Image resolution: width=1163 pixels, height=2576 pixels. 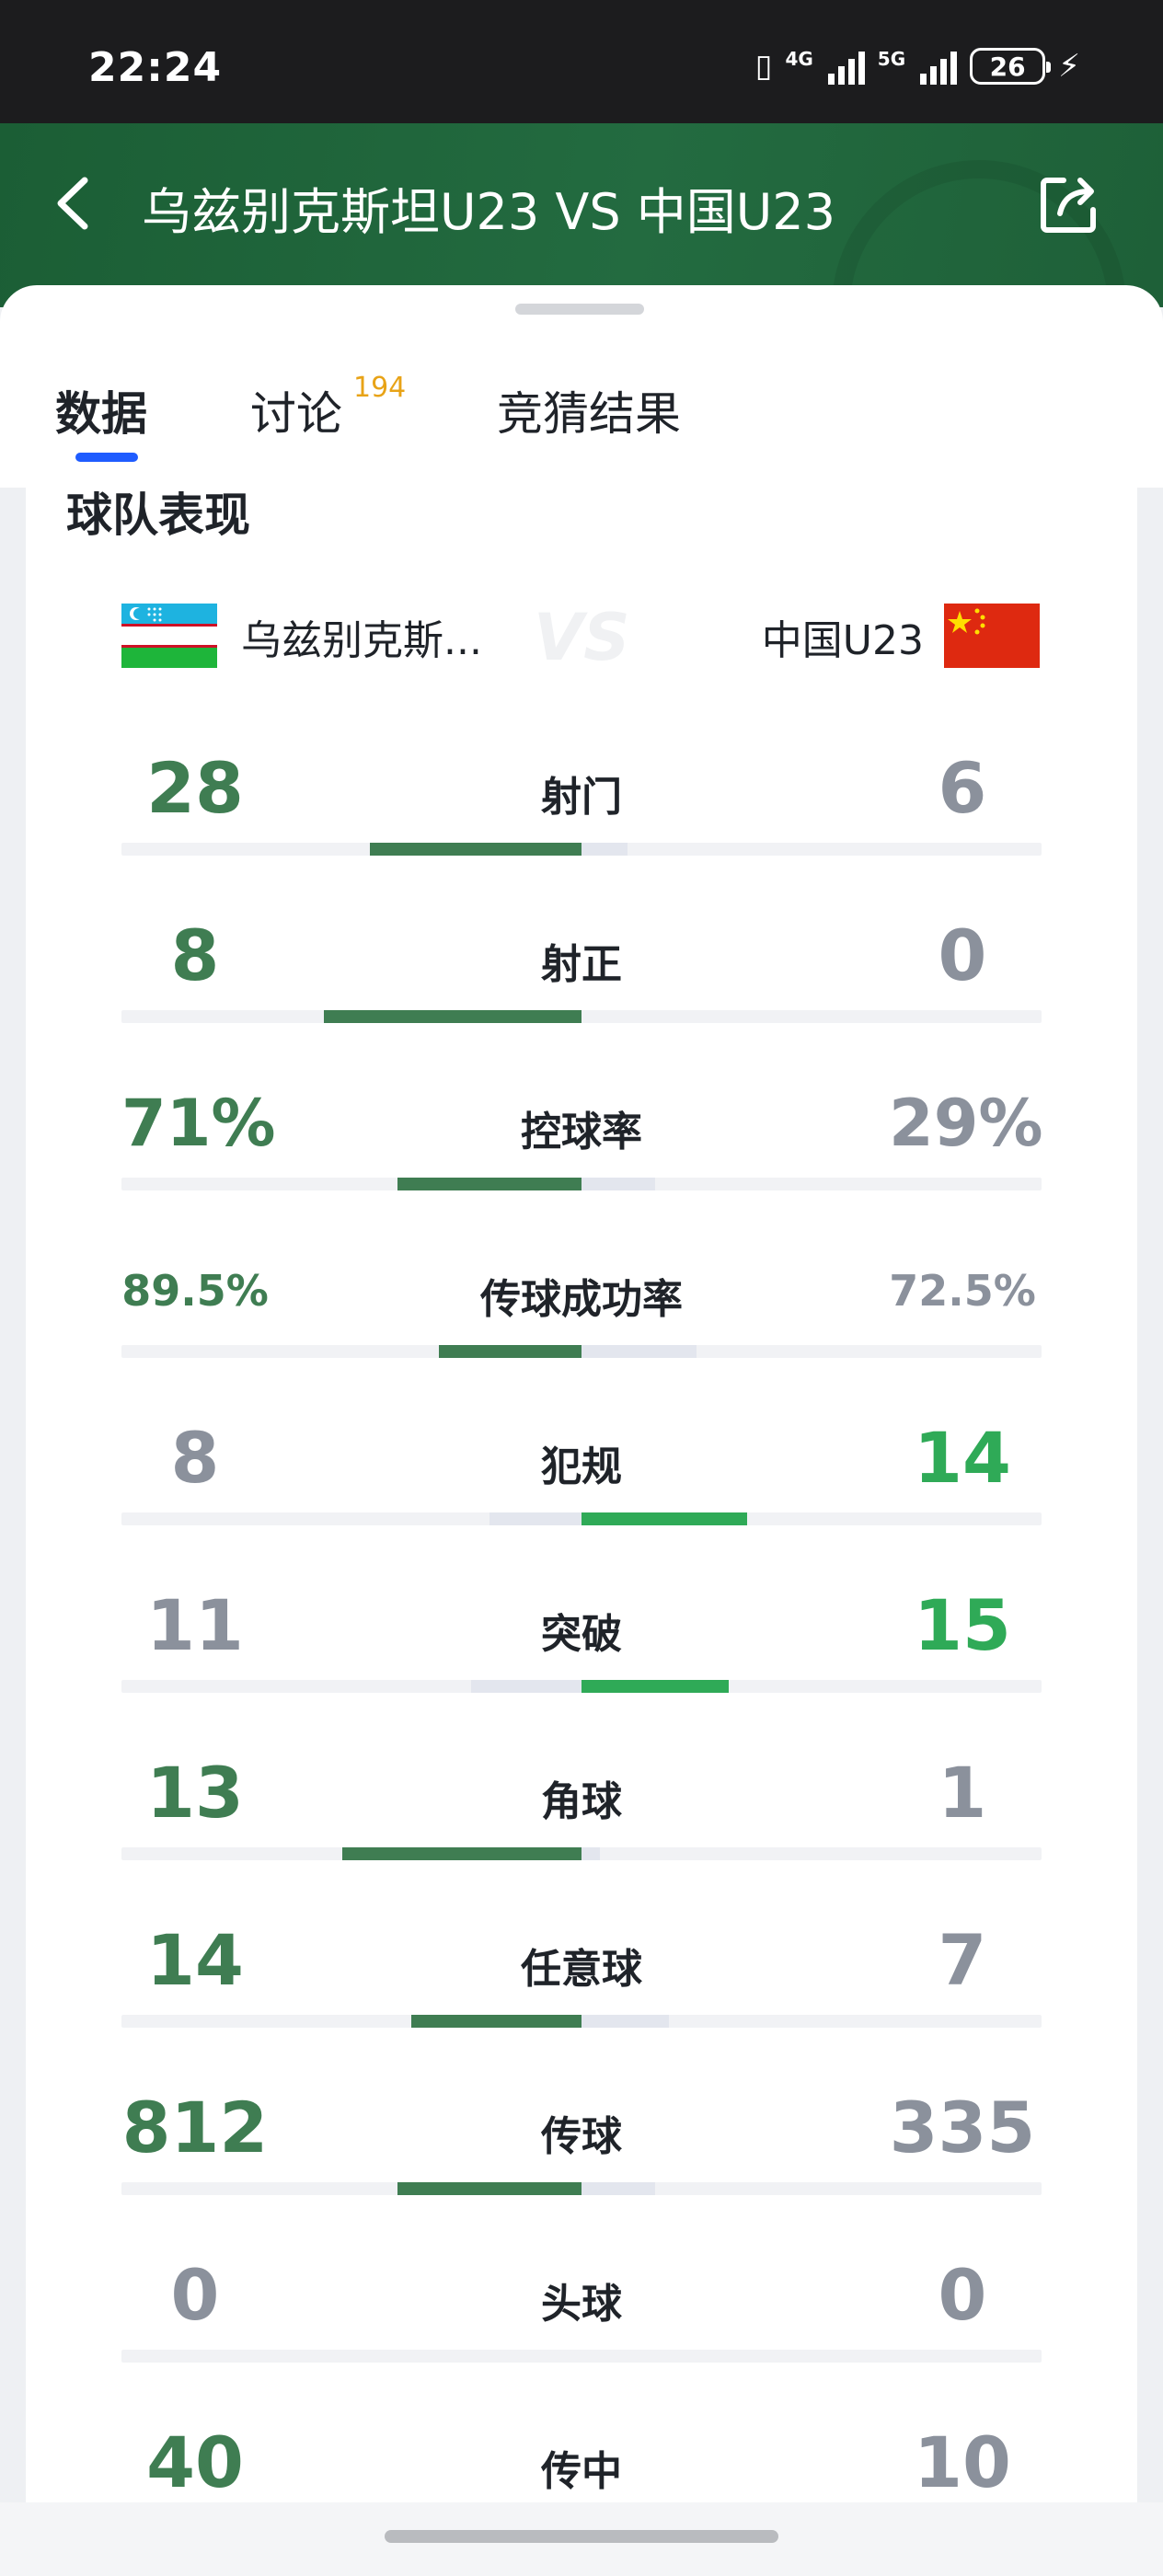 I want to click on system-nav-bar, so click(x=581, y=2539).